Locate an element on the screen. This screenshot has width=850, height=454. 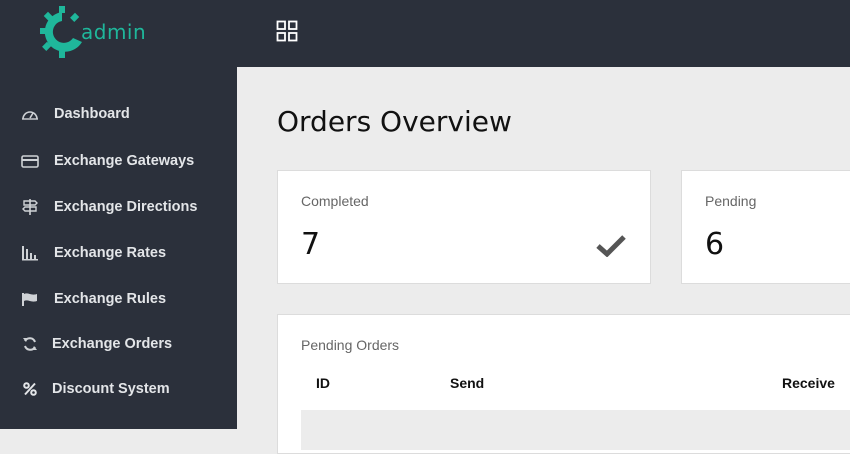
refresh-icon is located at coordinates (30, 344).